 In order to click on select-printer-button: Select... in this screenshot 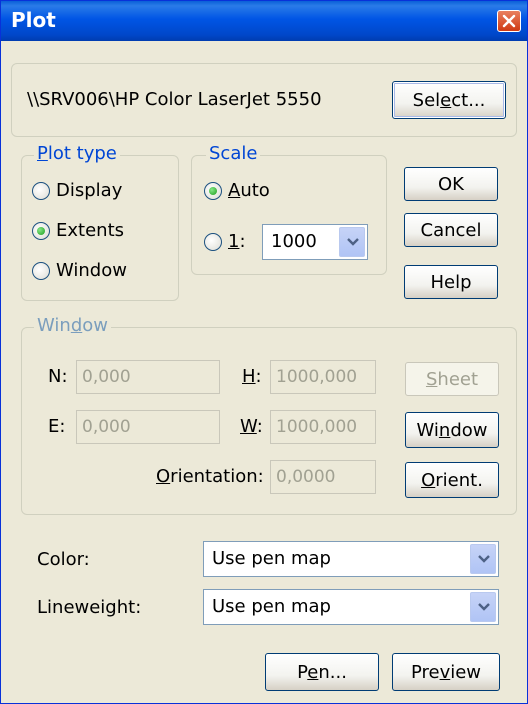, I will do `click(449, 100)`.